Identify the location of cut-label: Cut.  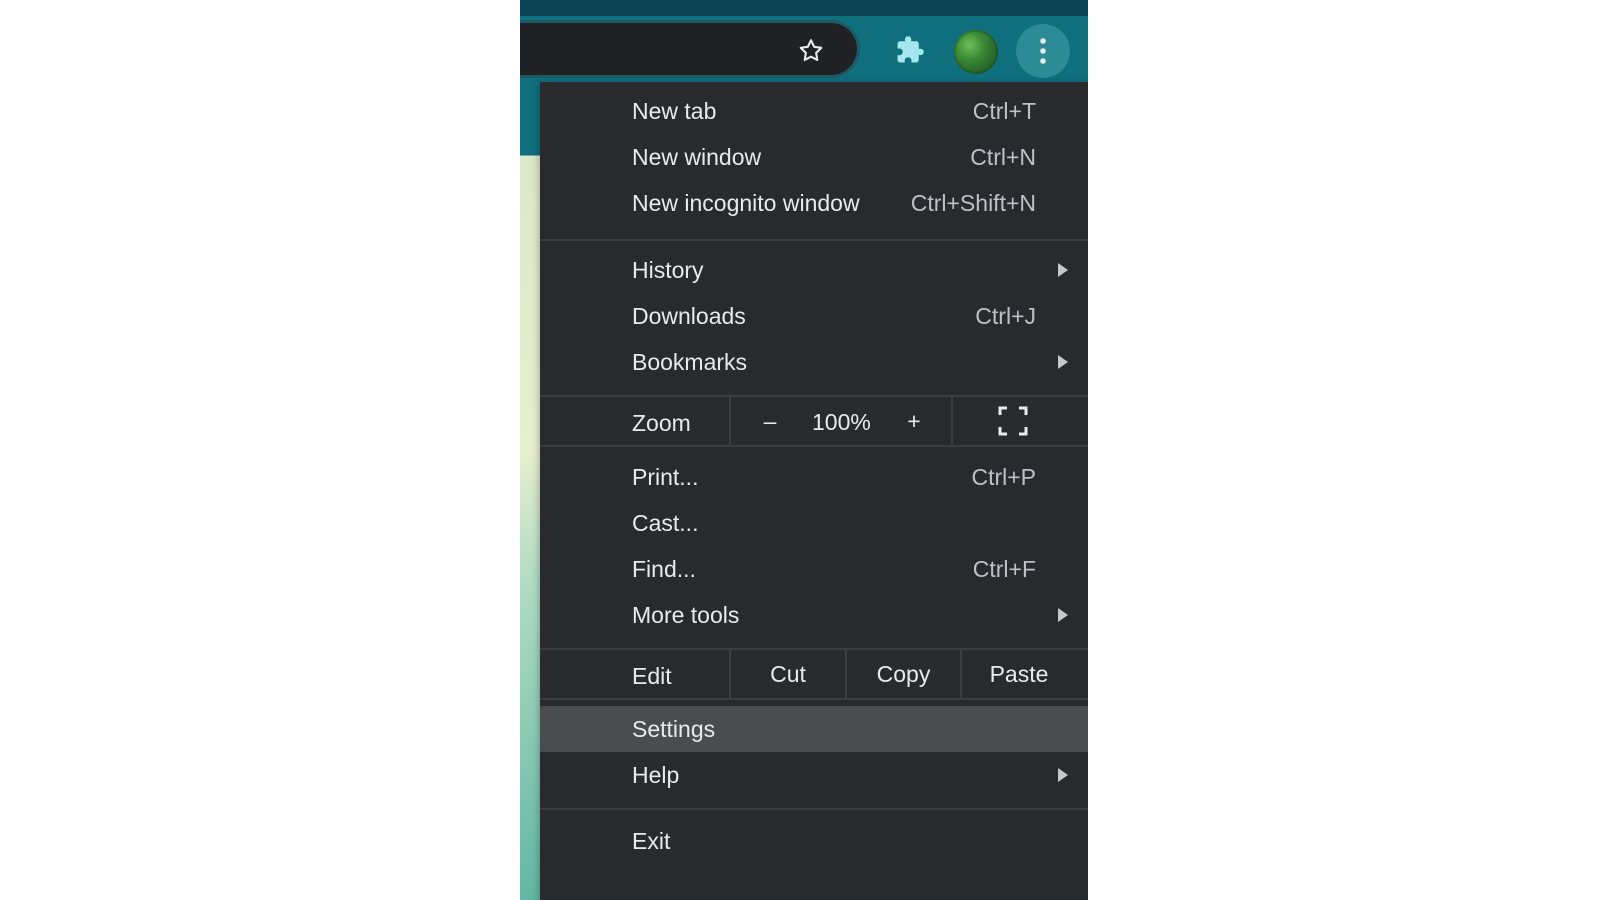
(788, 673).